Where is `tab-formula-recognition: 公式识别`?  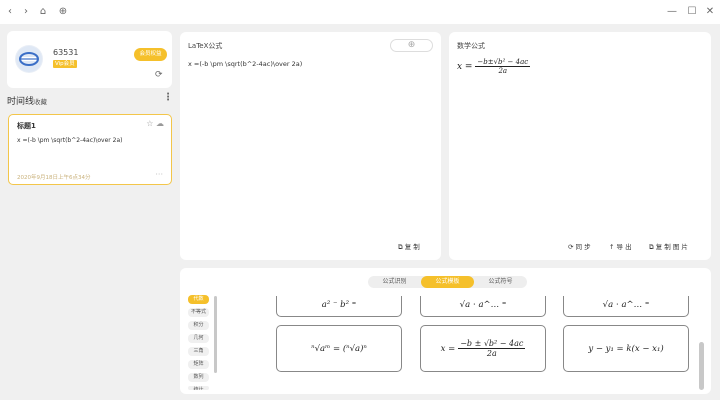 tab-formula-recognition: 公式识别 is located at coordinates (394, 282).